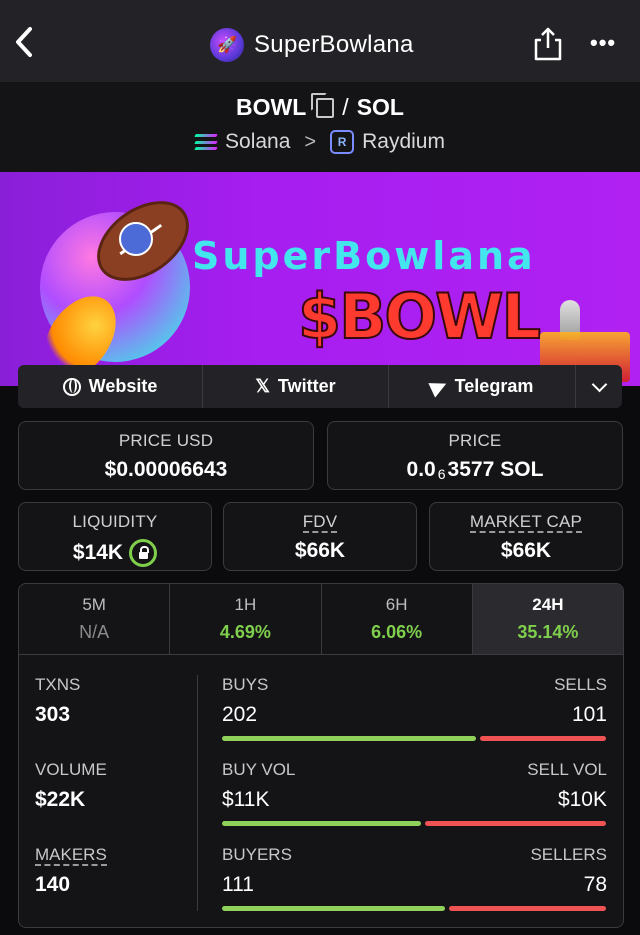  Describe the element at coordinates (240, 714) in the screenshot. I see `buys-value: 202` at that location.